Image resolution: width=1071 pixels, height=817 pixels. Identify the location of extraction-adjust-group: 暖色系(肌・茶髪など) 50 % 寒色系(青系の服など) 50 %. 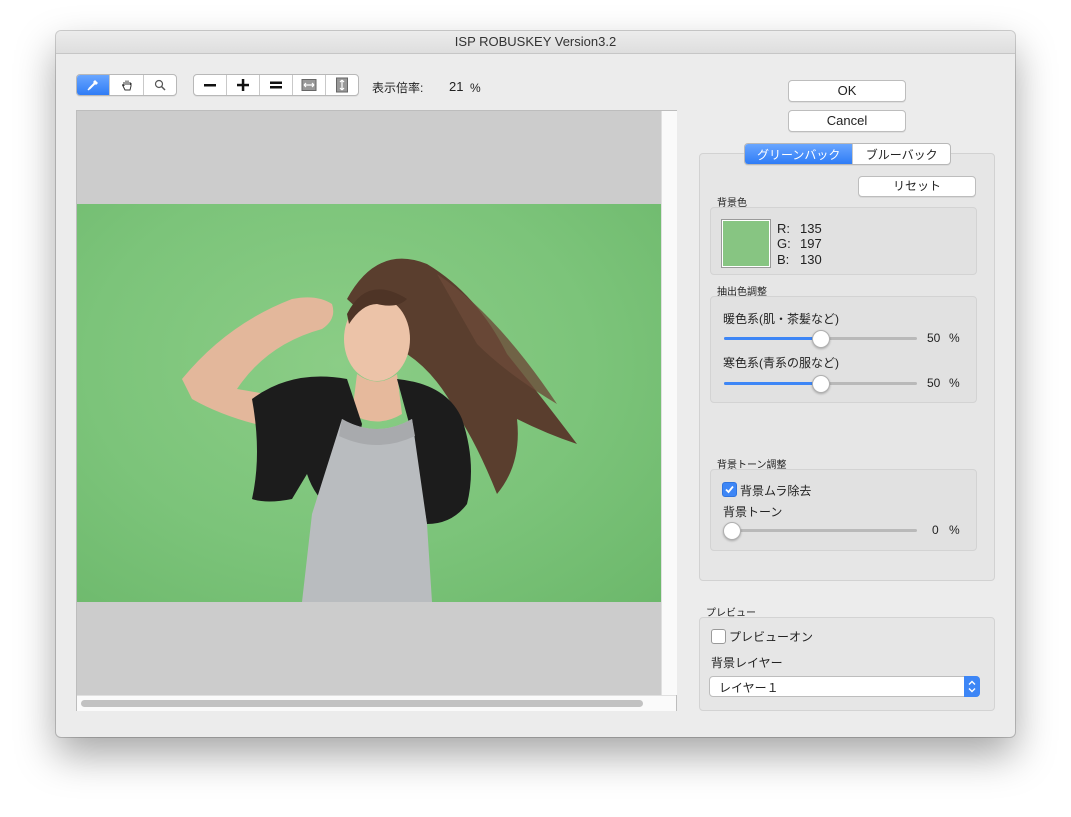
(843, 349).